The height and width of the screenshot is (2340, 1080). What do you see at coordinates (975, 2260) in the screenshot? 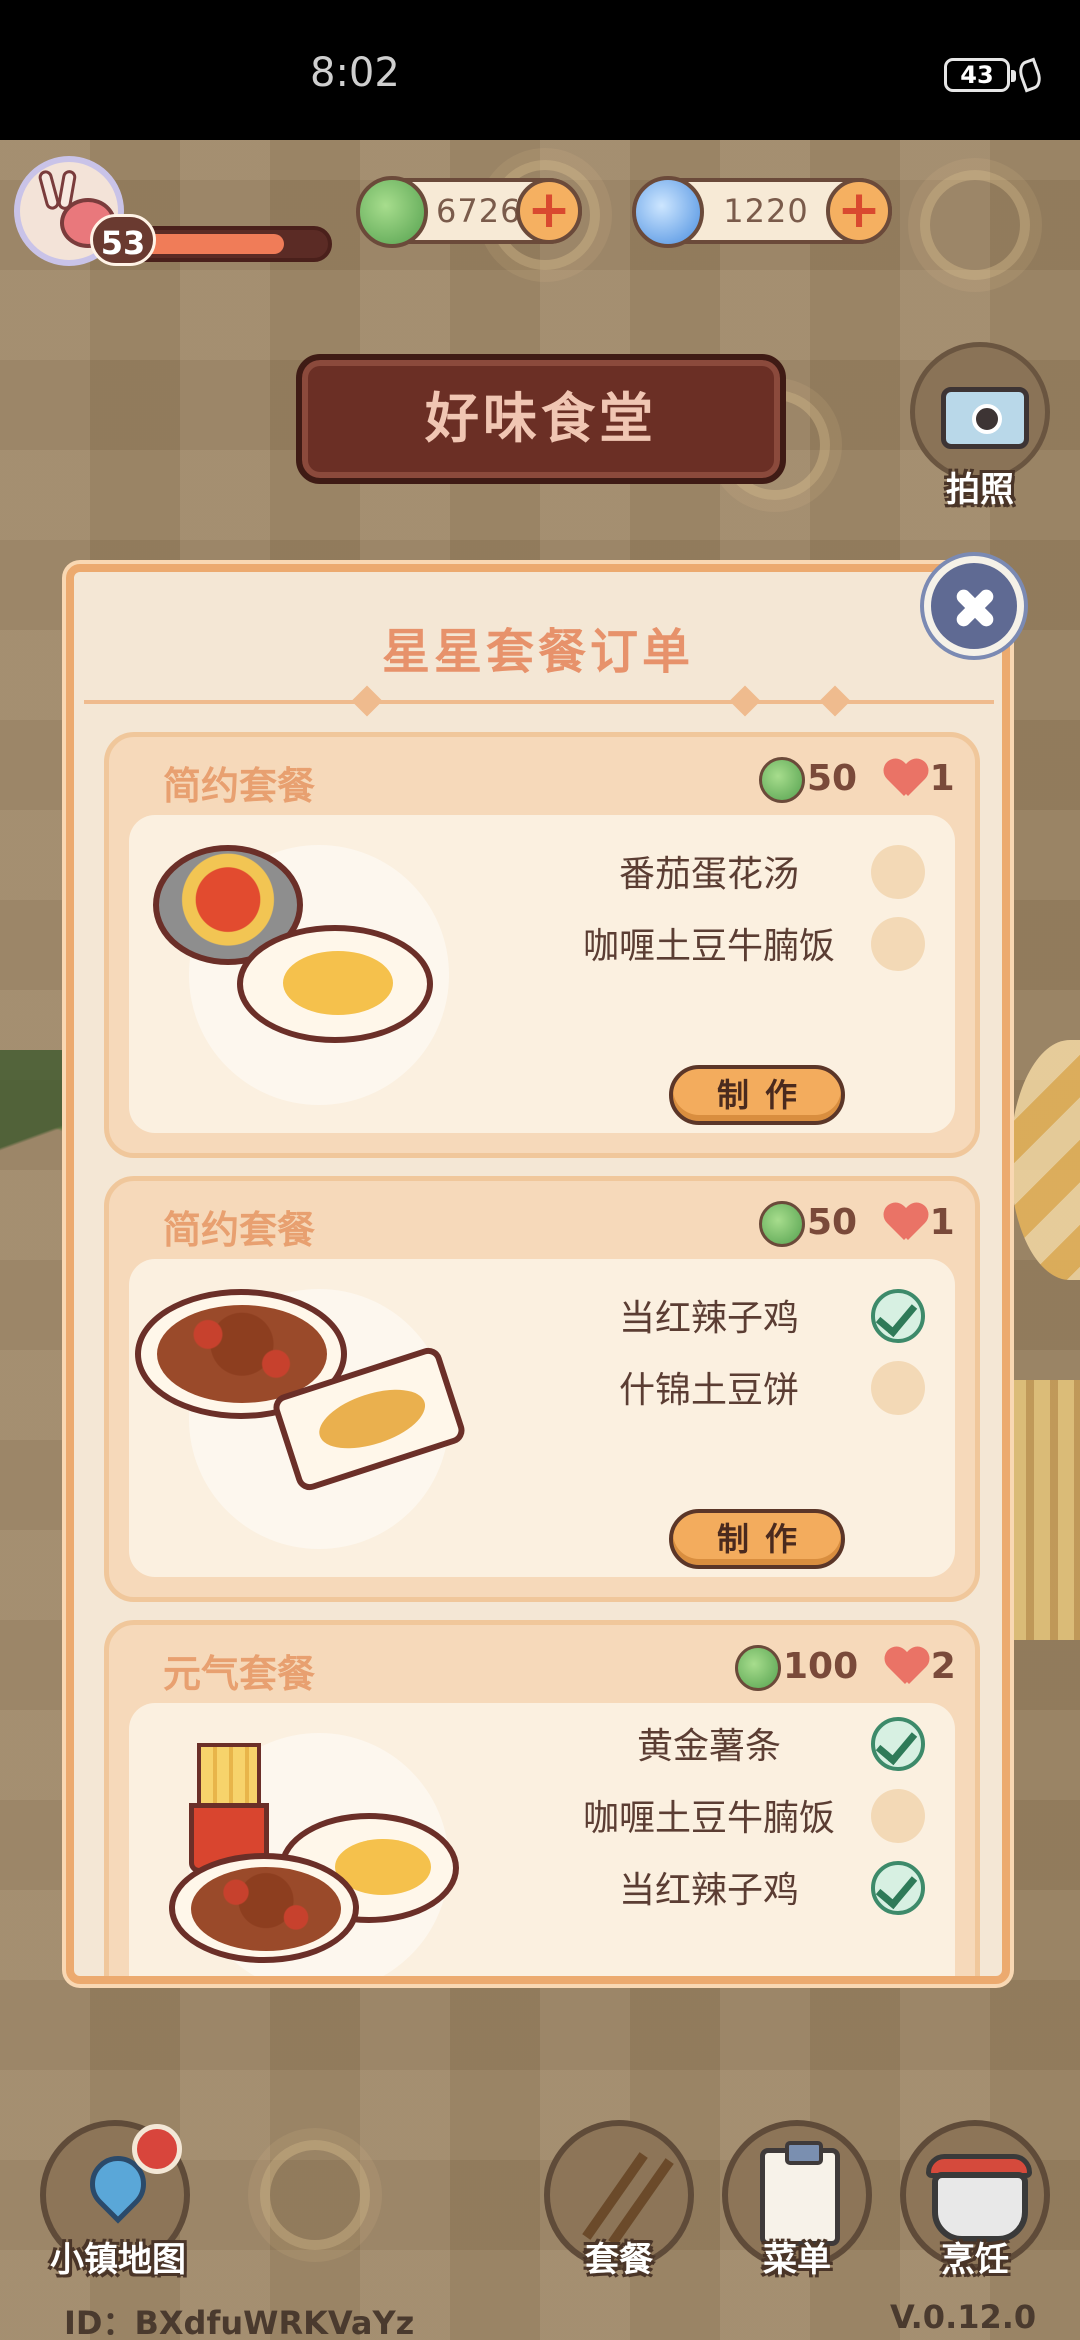
I see `cook-label: 烹饪` at bounding box center [975, 2260].